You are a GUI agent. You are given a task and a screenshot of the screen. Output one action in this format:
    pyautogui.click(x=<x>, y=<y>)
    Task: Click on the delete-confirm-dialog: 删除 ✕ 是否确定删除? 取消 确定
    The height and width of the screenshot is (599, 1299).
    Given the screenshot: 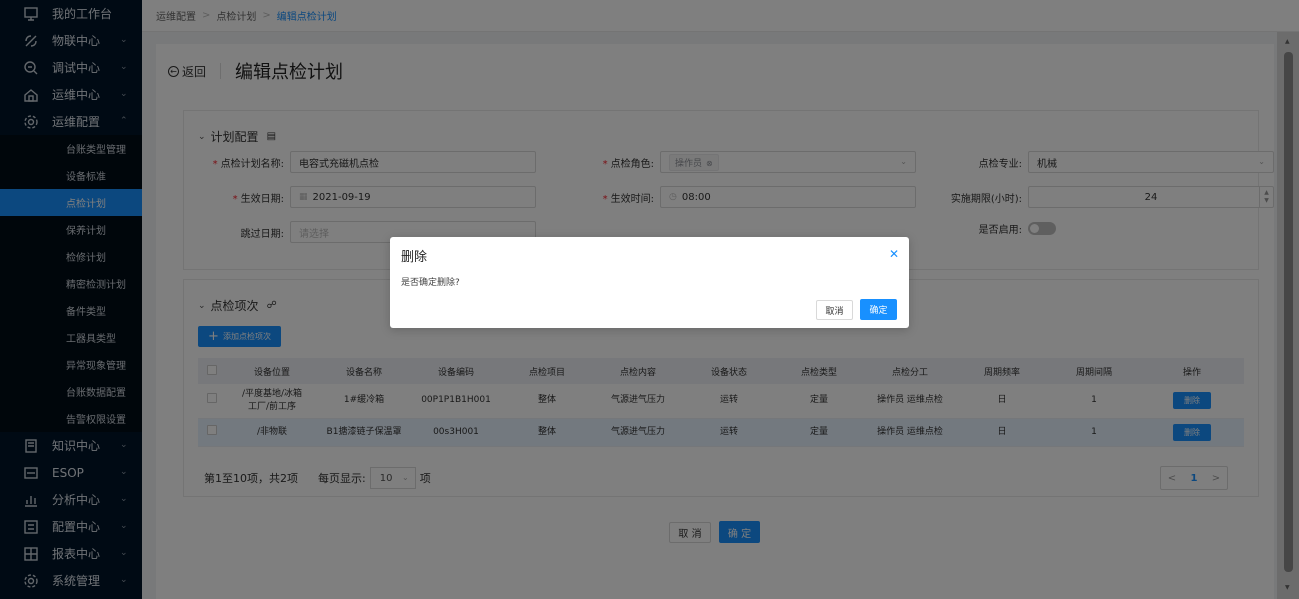 What is the action you would take?
    pyautogui.click(x=649, y=282)
    